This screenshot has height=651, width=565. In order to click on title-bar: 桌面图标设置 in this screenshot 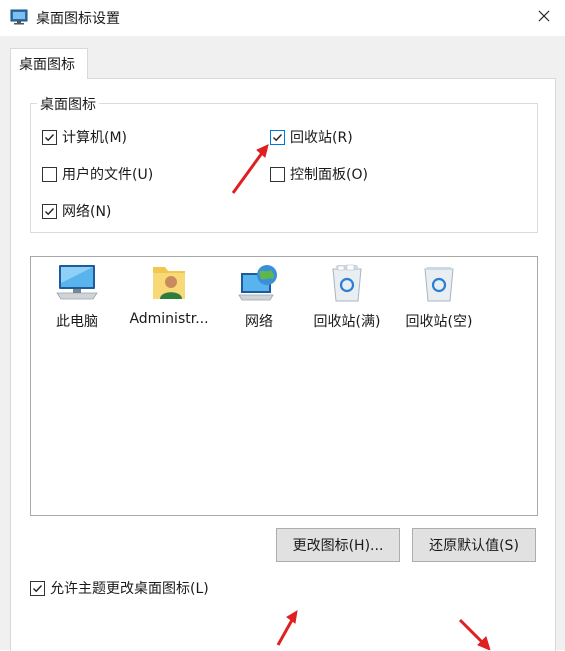, I will do `click(282, 18)`.